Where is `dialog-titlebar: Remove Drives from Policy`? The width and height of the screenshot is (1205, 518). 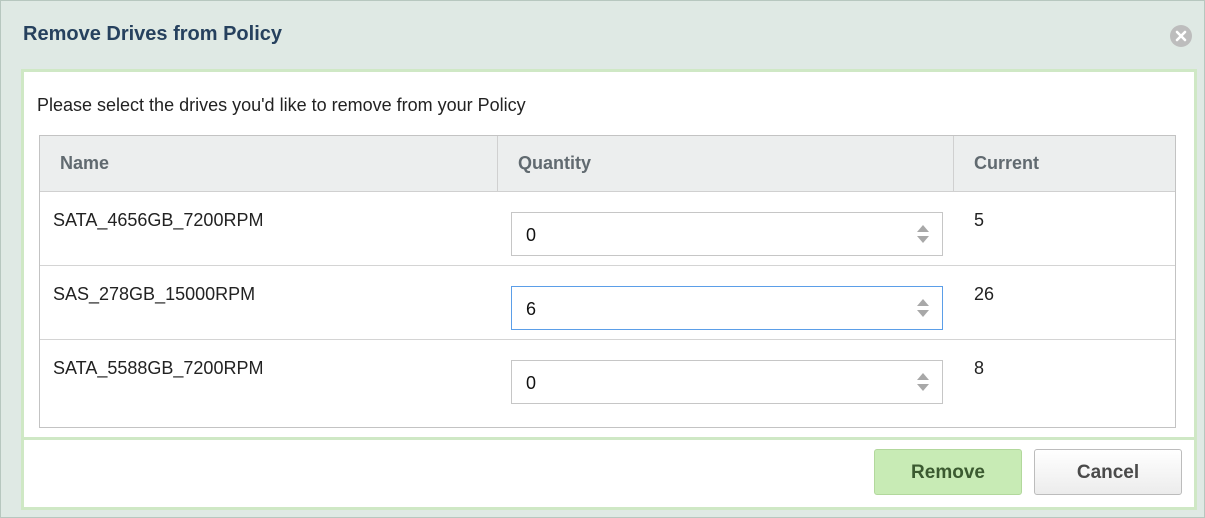
dialog-titlebar: Remove Drives from Policy is located at coordinates (602, 35).